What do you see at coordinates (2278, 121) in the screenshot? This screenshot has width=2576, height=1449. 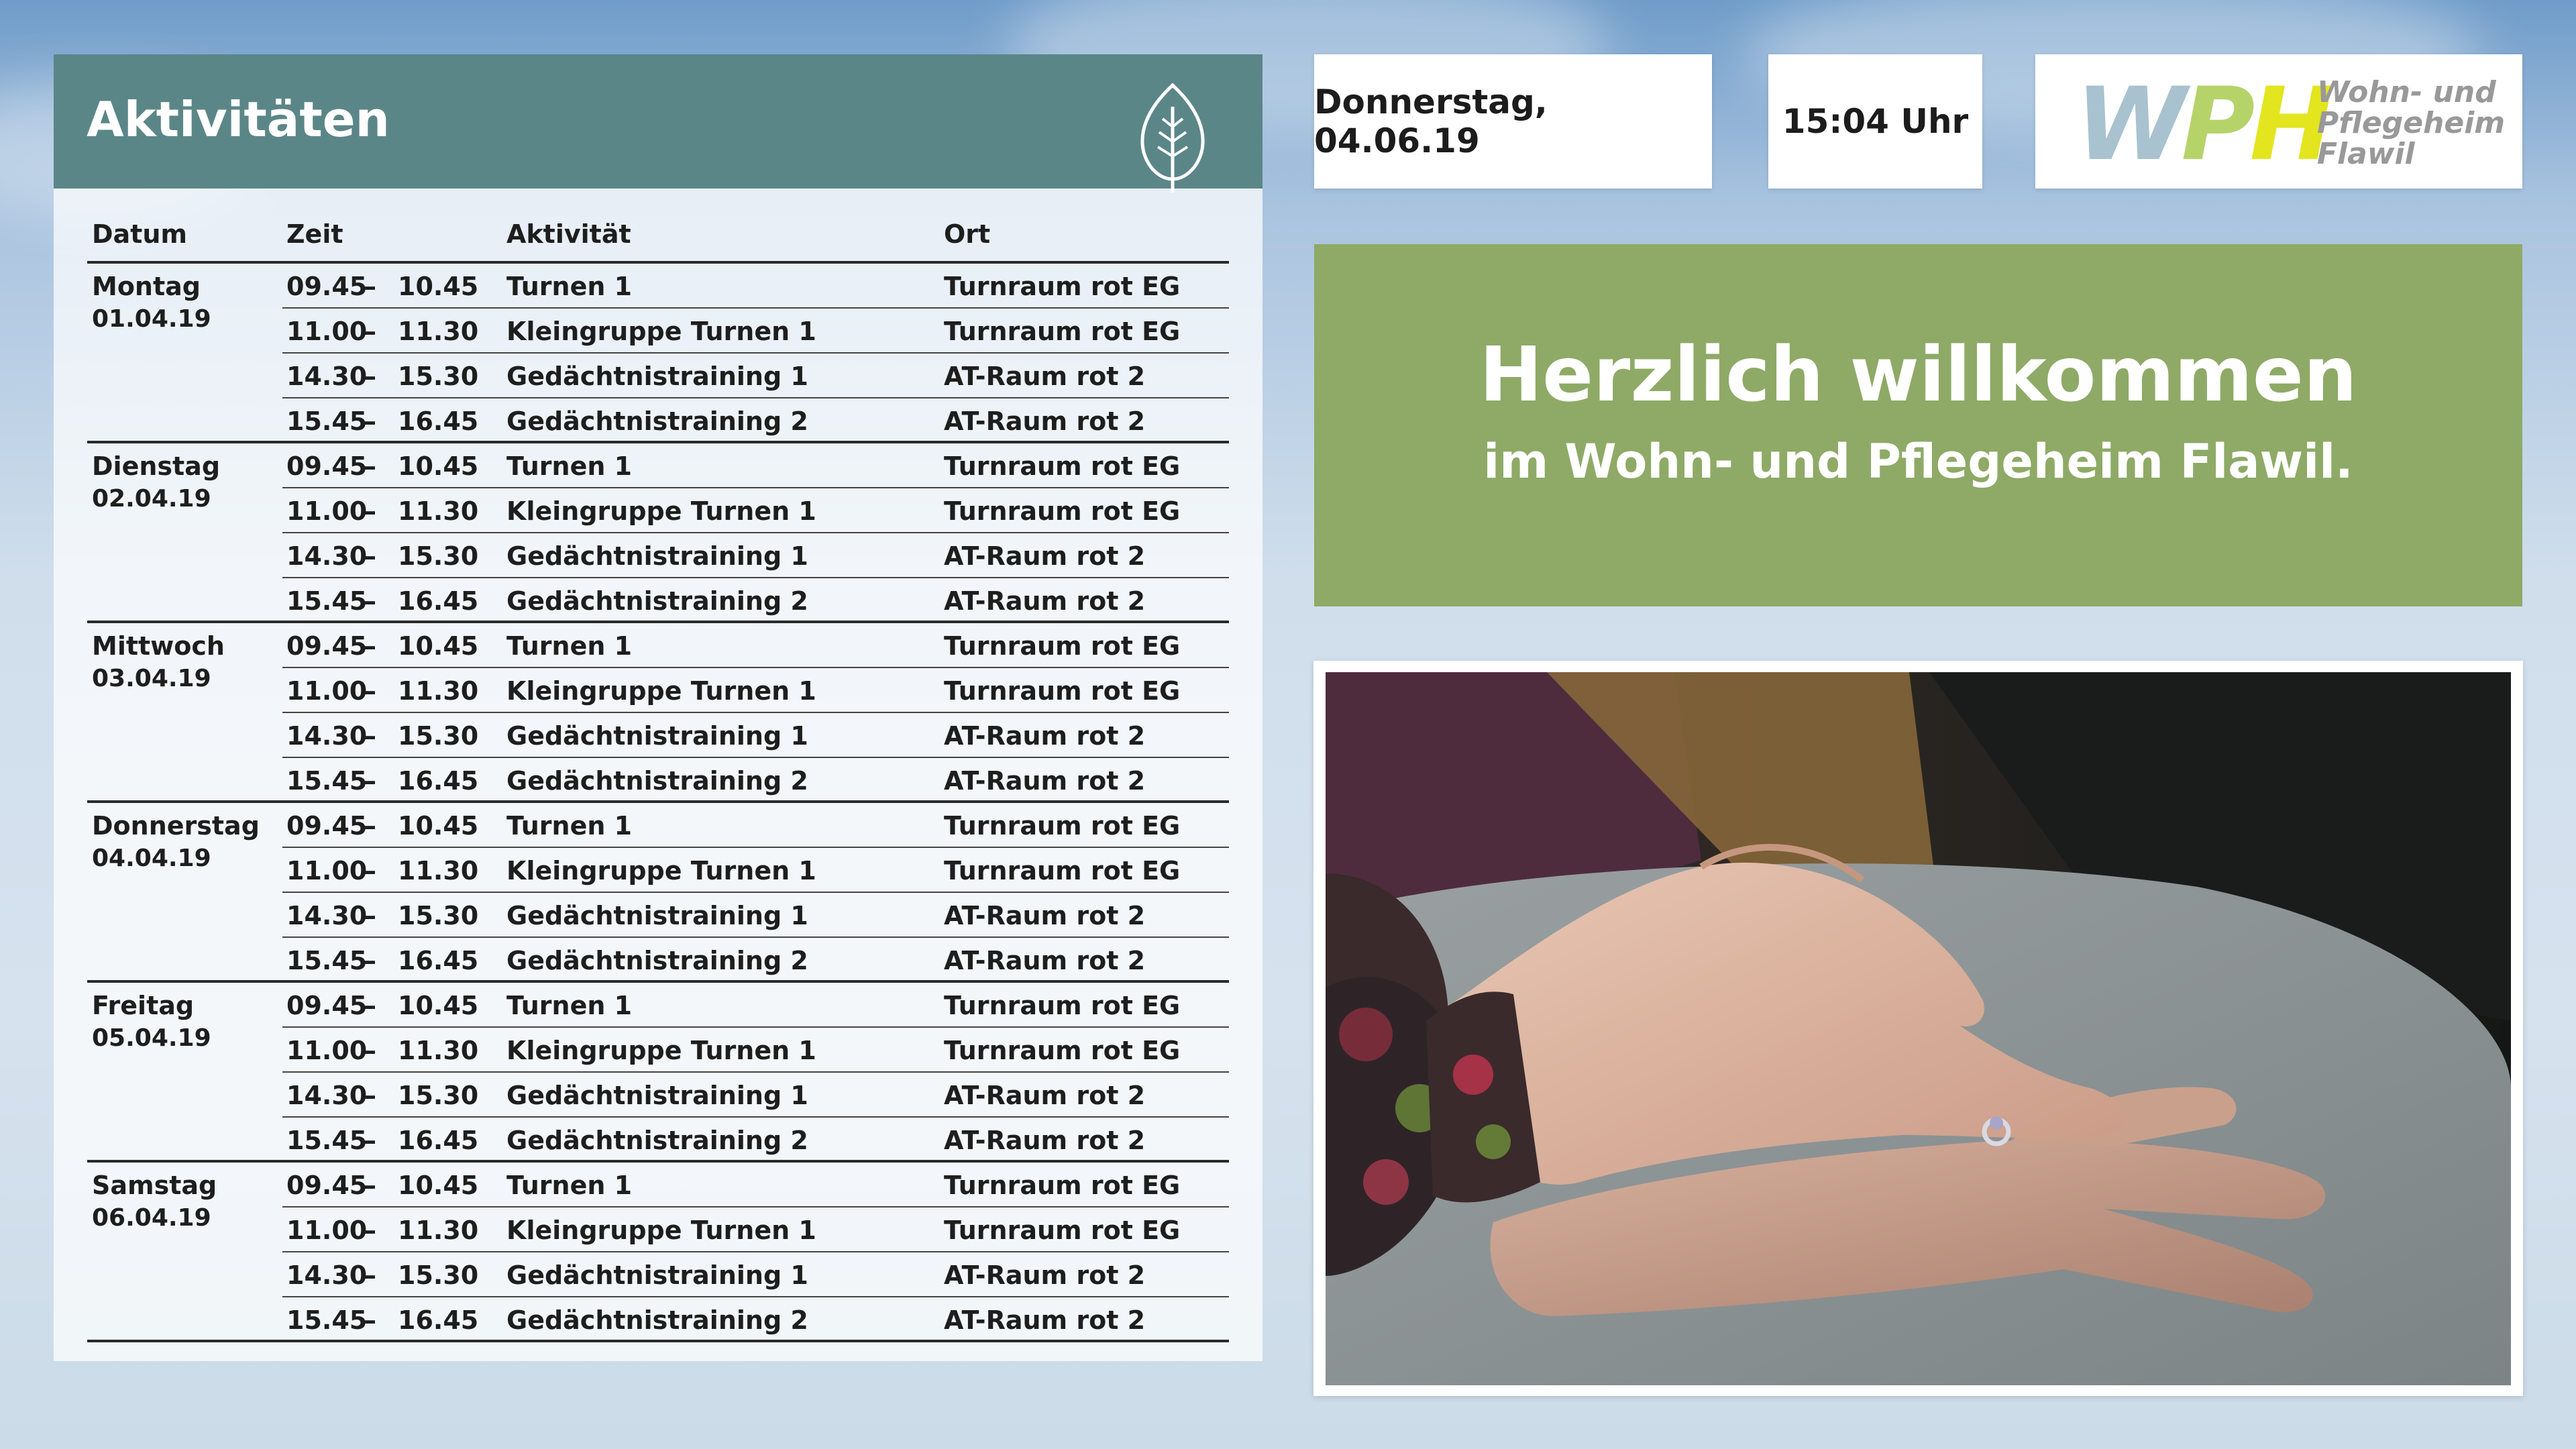 I see `logo-box: WPH Wohn- und Pflegeheim Flawil` at bounding box center [2278, 121].